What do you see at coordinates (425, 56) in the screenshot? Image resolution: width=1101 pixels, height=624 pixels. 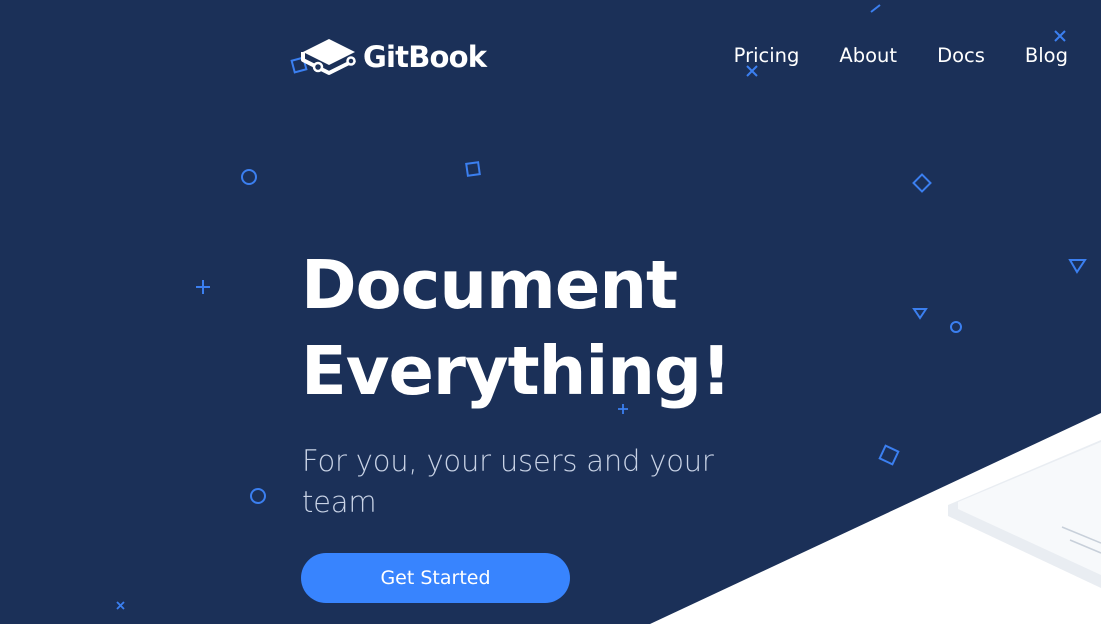 I see `brand-name: GitBook` at bounding box center [425, 56].